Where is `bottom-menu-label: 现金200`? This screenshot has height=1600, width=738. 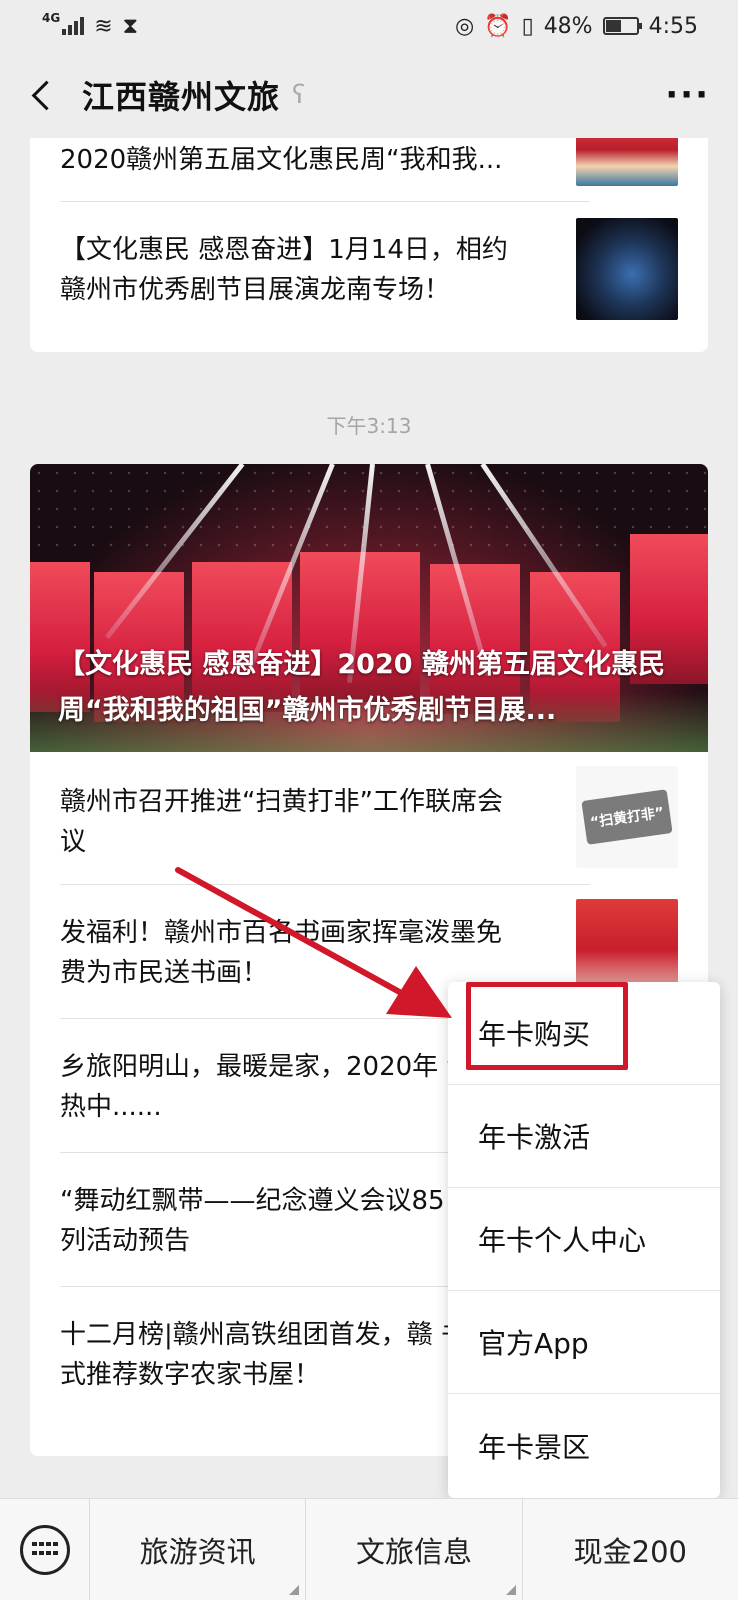 bottom-menu-label: 现金200 is located at coordinates (630, 1551).